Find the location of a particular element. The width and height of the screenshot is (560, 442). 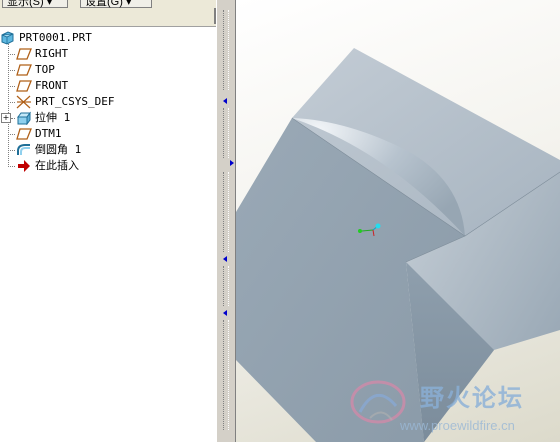

tree-item-top-plane: TOP is located at coordinates (35, 70).